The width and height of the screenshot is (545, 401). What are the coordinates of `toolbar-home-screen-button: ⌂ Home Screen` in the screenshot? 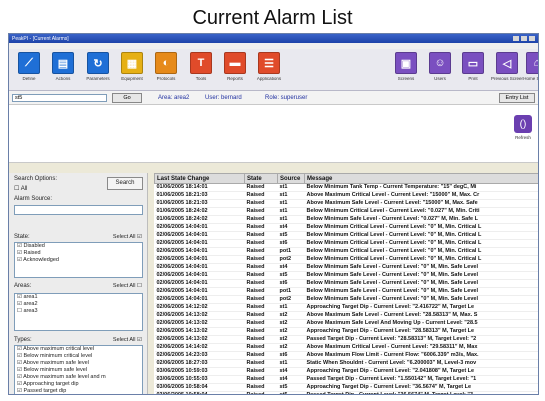 It's located at (529, 67).